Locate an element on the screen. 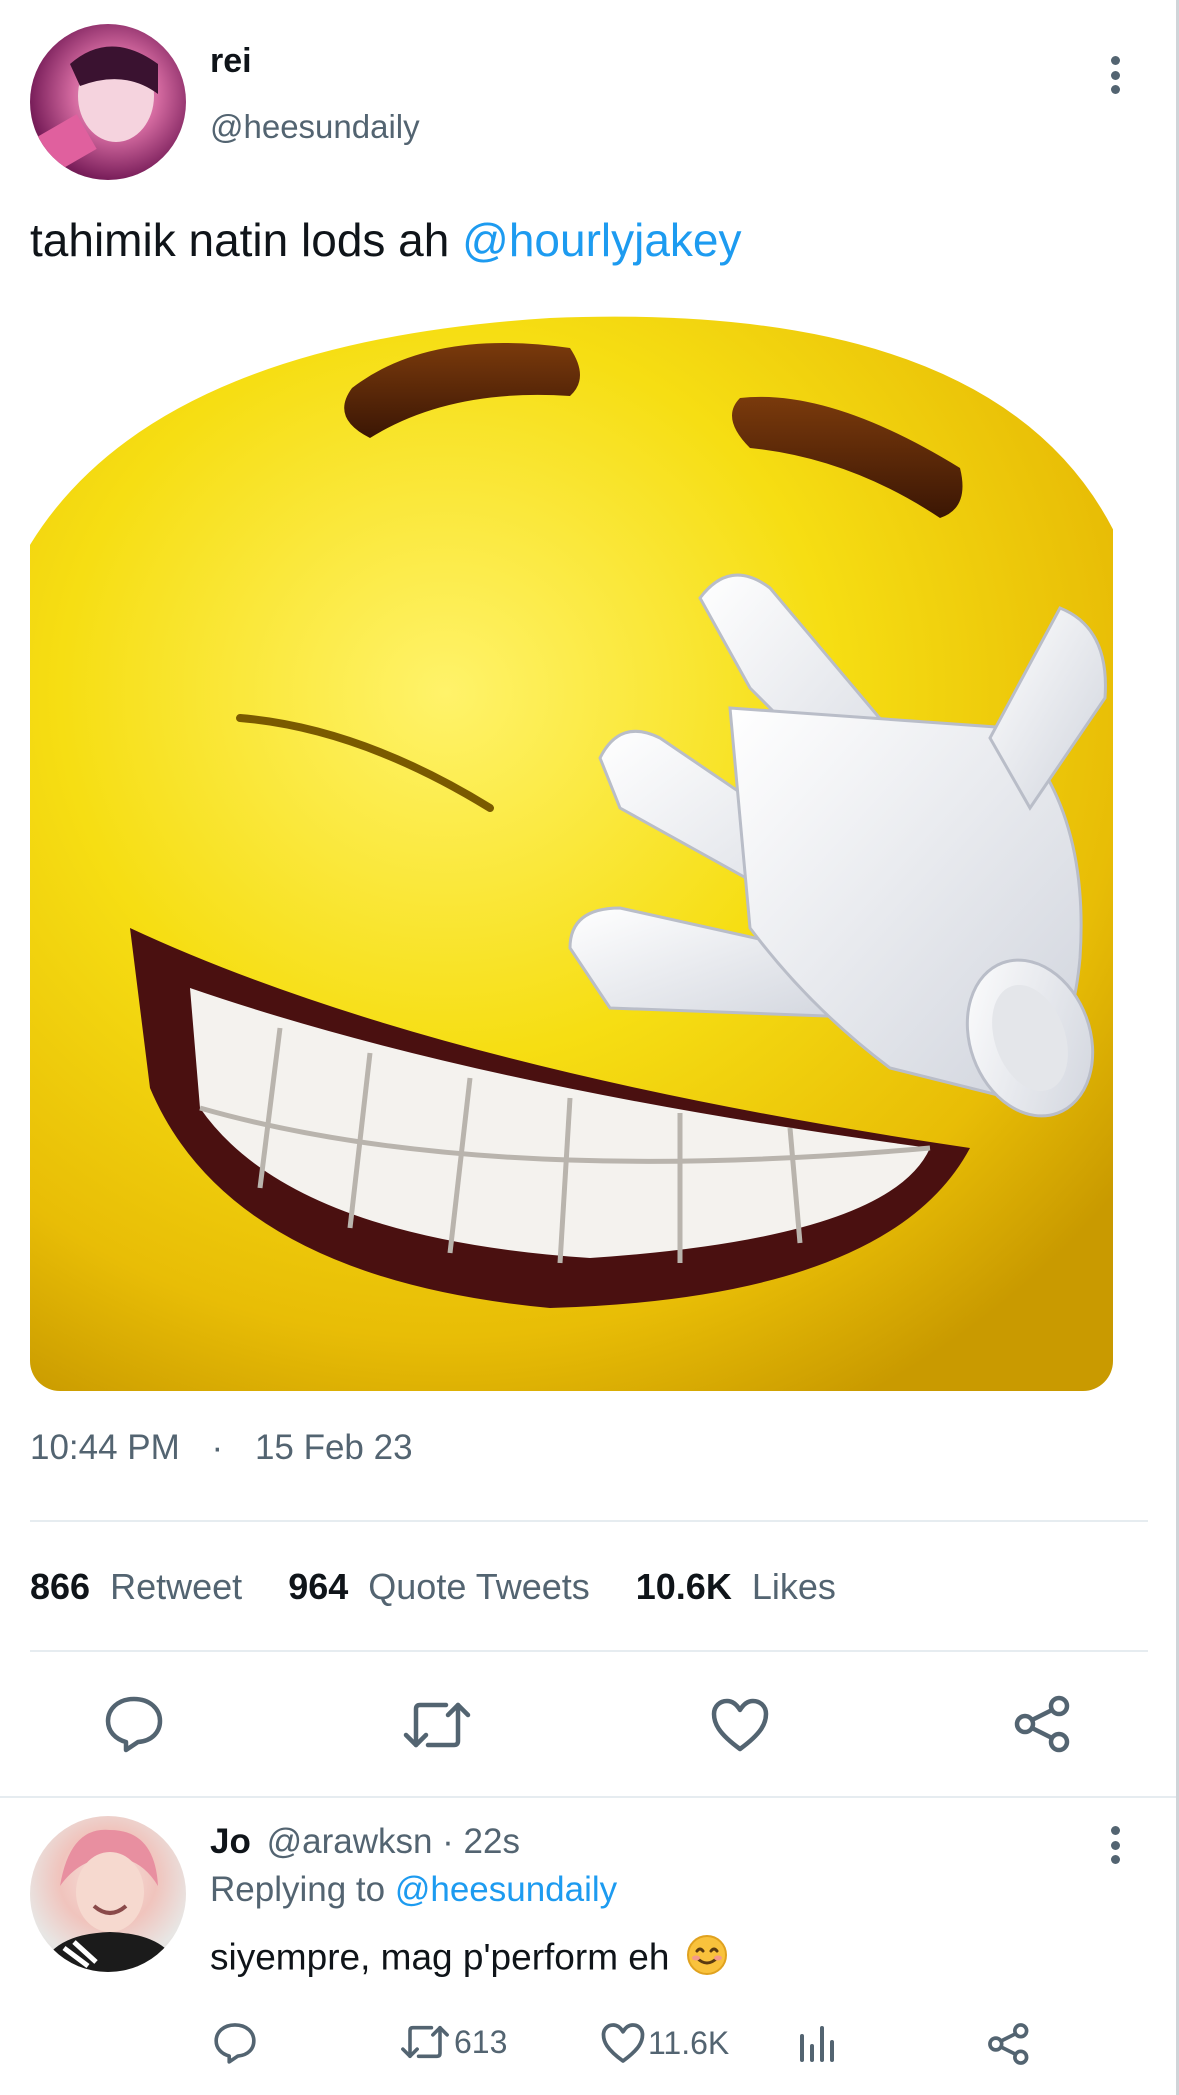 The height and width of the screenshot is (2095, 1179). quotes-stat: 964 Quote Tweets is located at coordinates (444, 1586).